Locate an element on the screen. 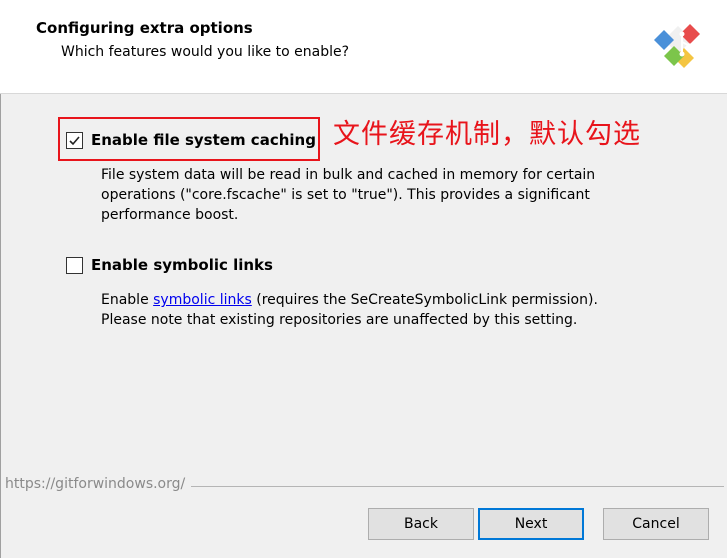 The image size is (727, 558). git-logo-icon is located at coordinates (677, 46).